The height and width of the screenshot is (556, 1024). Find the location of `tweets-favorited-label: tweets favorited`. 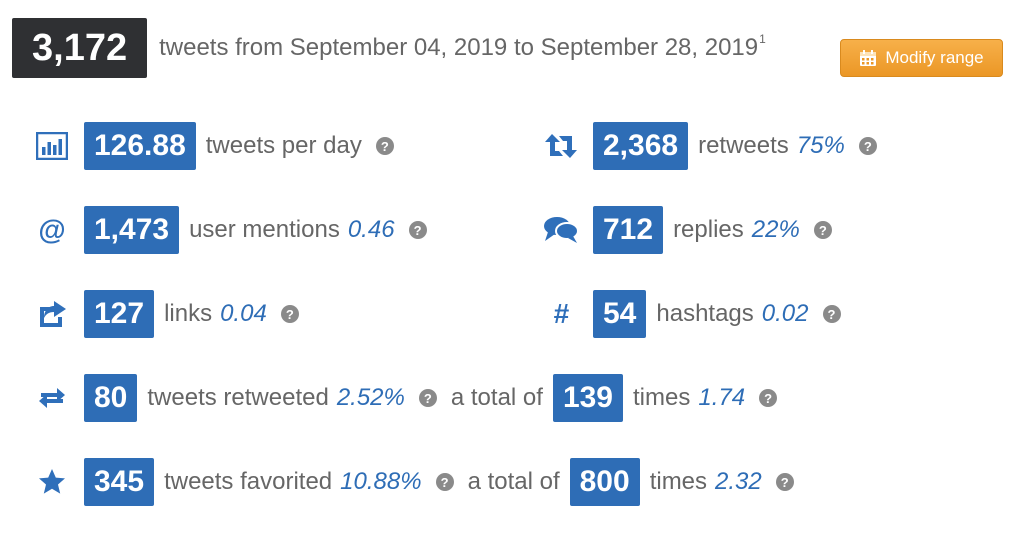

tweets-favorited-label: tweets favorited is located at coordinates (248, 481).